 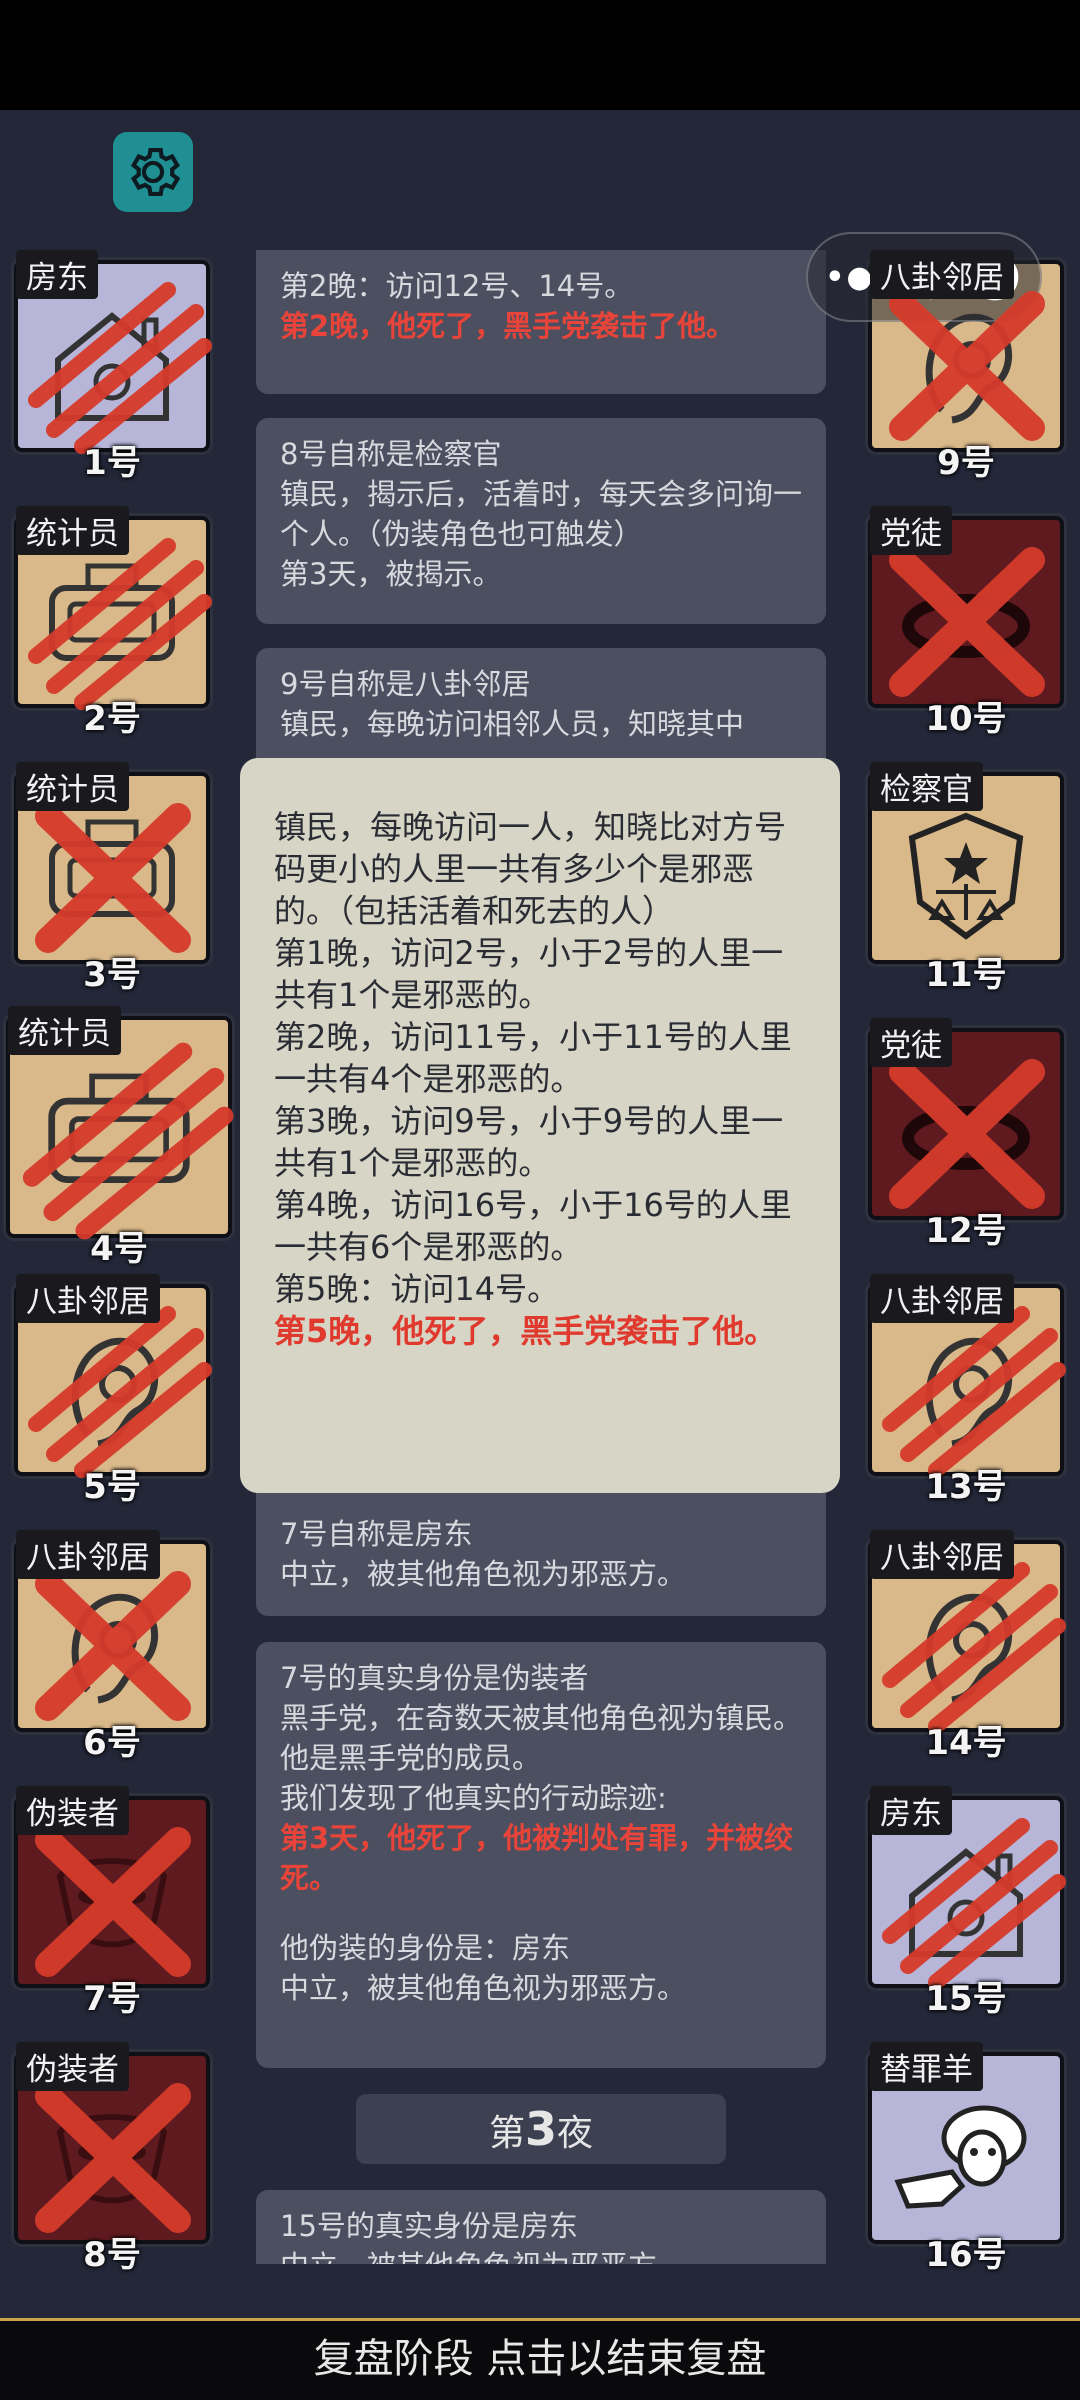 I want to click on log-message-6: 15号的真实身份是房东 中立，被其他角色视为邪恶方。, so click(x=541, y=2227).